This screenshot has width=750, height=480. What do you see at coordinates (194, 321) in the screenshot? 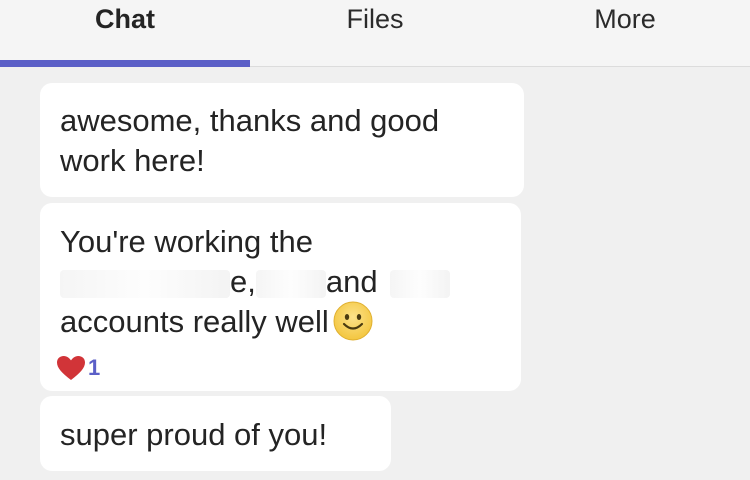
I see `message-text-fragment: accounts really well` at bounding box center [194, 321].